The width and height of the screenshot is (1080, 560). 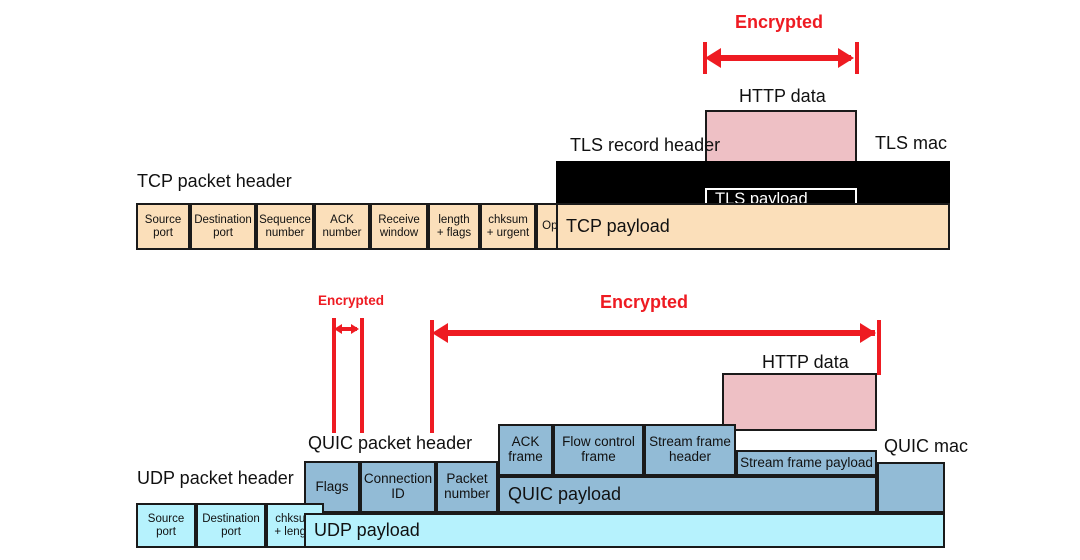 What do you see at coordinates (799, 402) in the screenshot?
I see `quic-http-data-block` at bounding box center [799, 402].